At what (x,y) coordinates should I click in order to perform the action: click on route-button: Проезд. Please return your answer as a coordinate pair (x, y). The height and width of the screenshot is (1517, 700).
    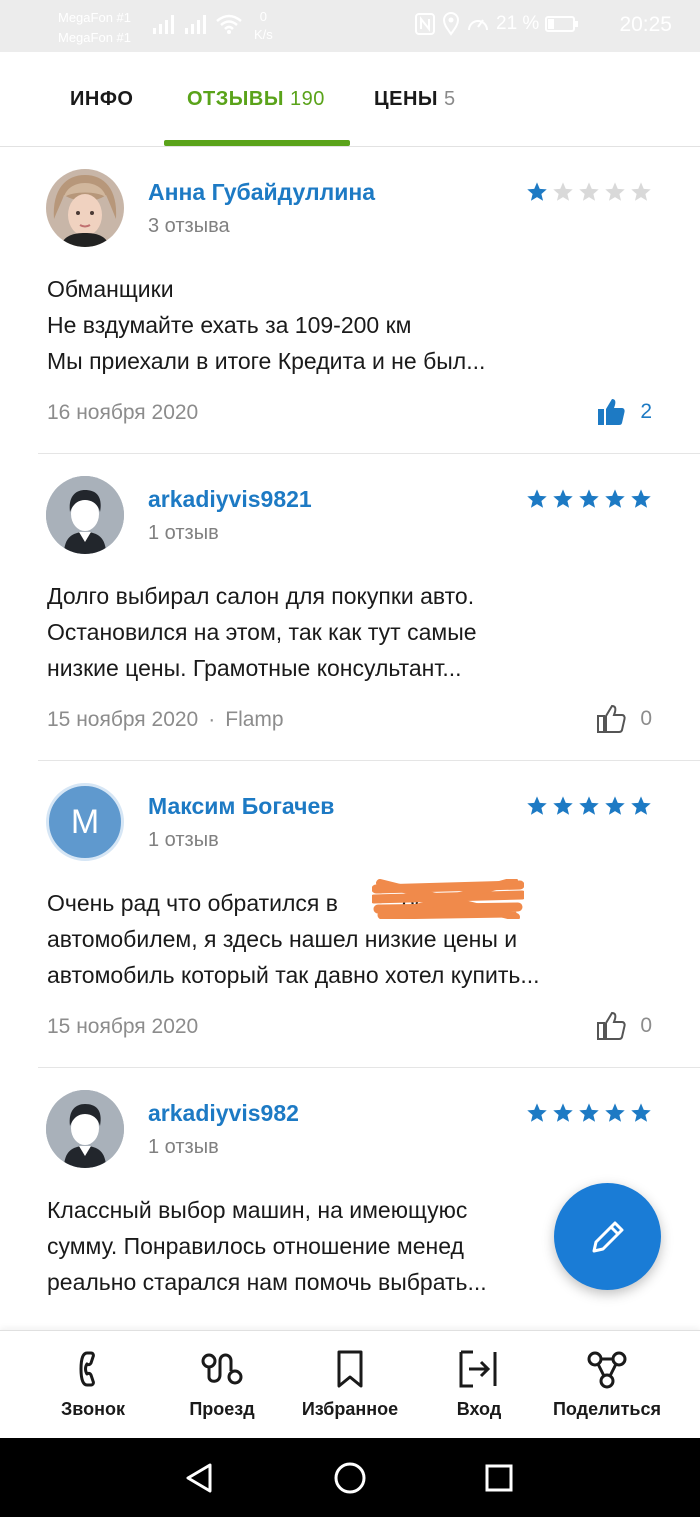
    Looking at the image, I should click on (222, 1384).